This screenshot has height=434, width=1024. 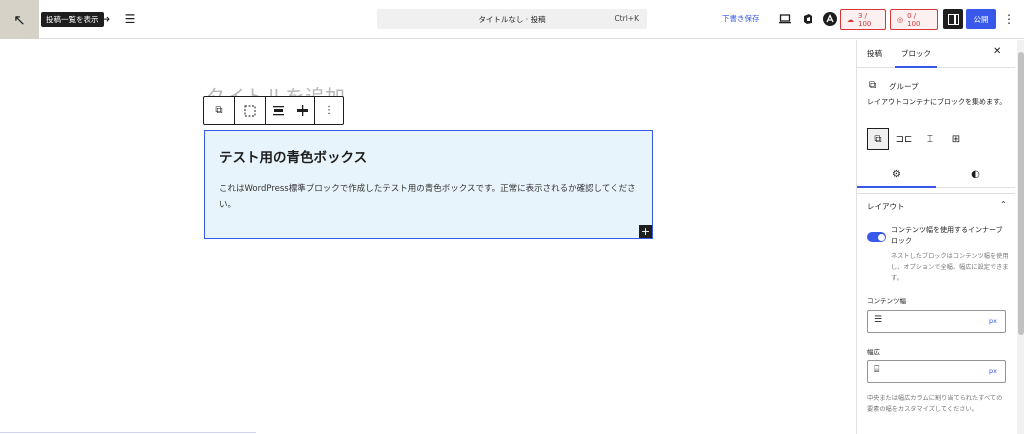 I want to click on plus-icon: +, so click(x=645, y=231).